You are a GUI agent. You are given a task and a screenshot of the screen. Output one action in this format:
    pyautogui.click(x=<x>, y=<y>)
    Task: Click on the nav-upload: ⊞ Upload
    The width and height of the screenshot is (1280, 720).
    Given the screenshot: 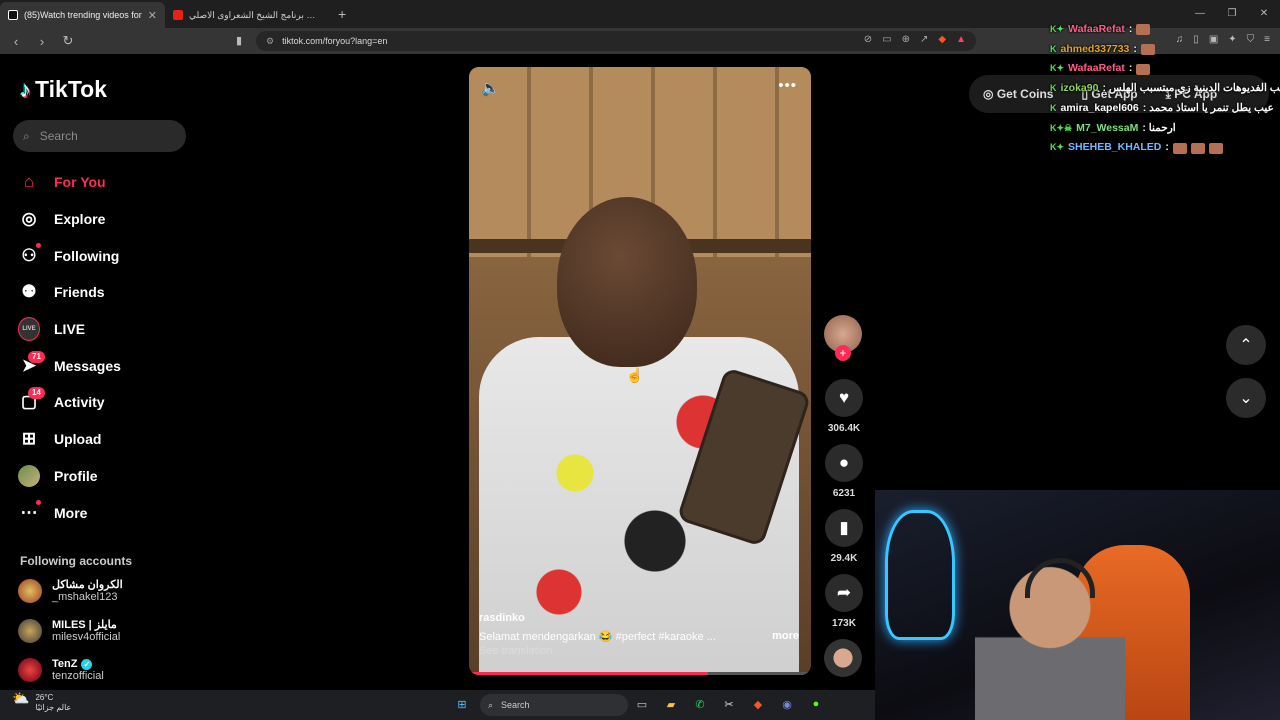 What is the action you would take?
    pyautogui.click(x=69, y=439)
    